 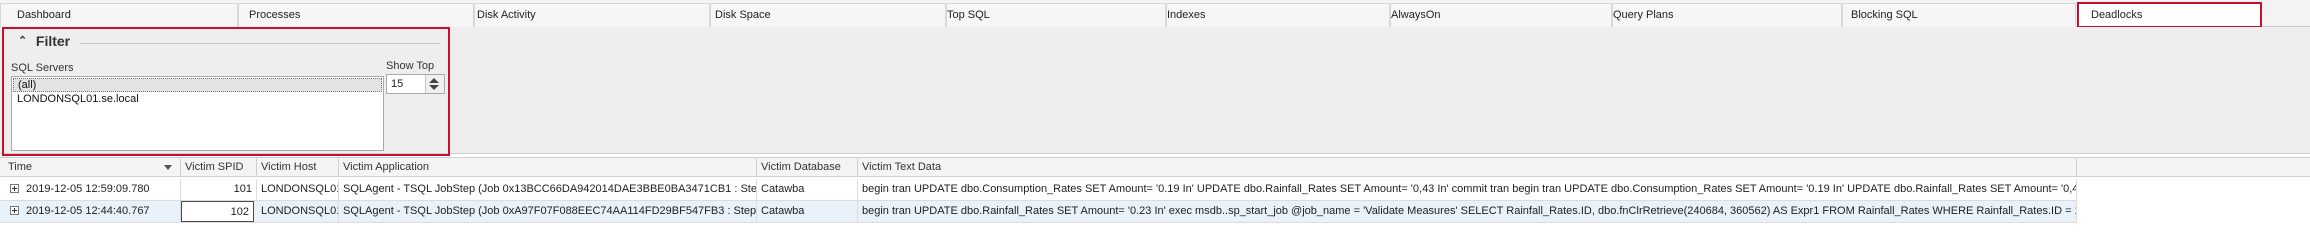 I want to click on tab-label: AlwaysOn, so click(x=1416, y=15).